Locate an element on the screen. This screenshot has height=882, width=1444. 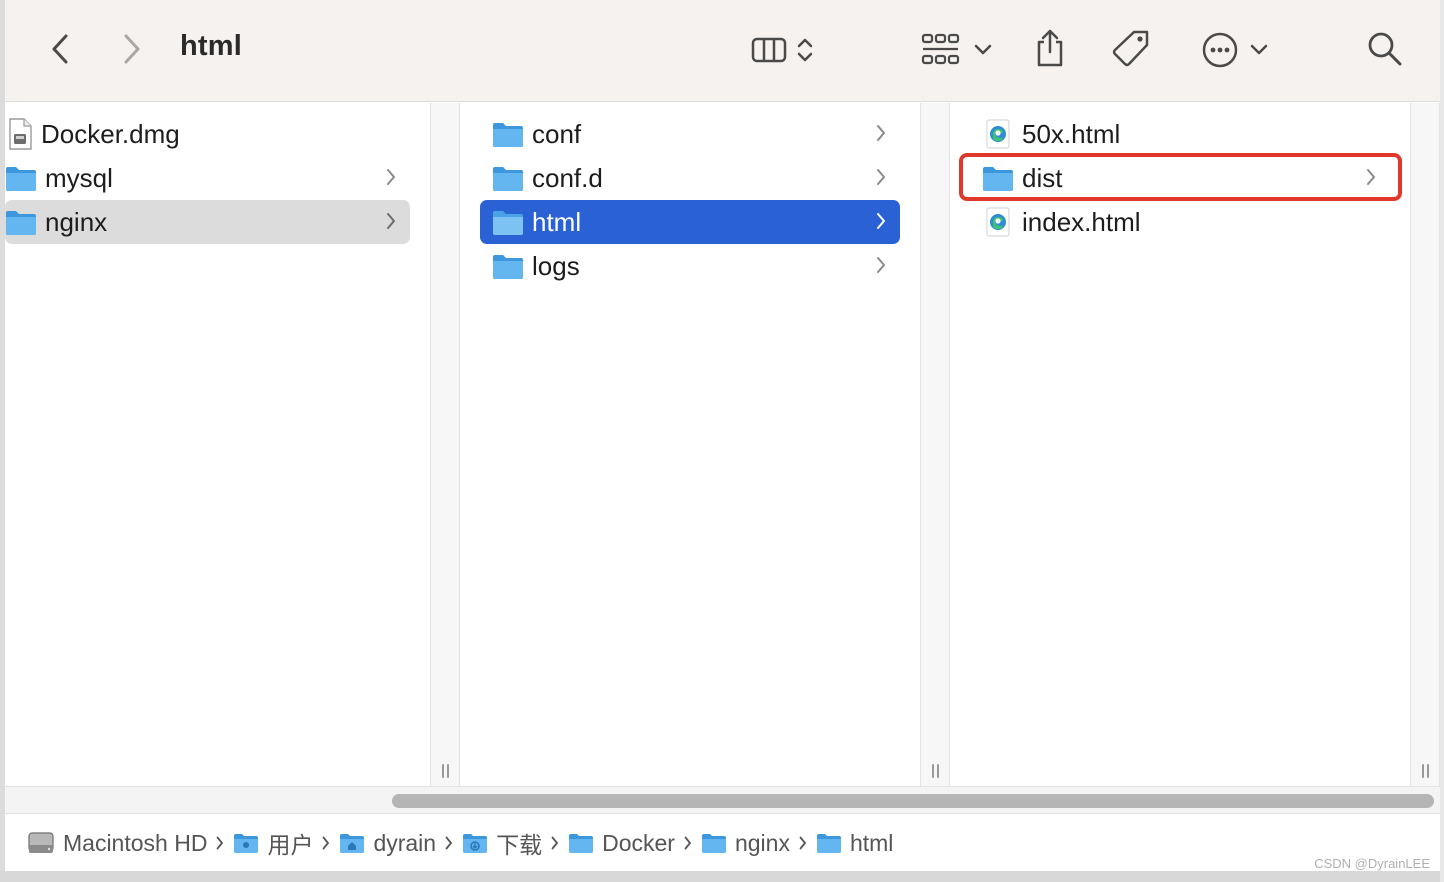
window-bottom-edge is located at coordinates (722, 876).